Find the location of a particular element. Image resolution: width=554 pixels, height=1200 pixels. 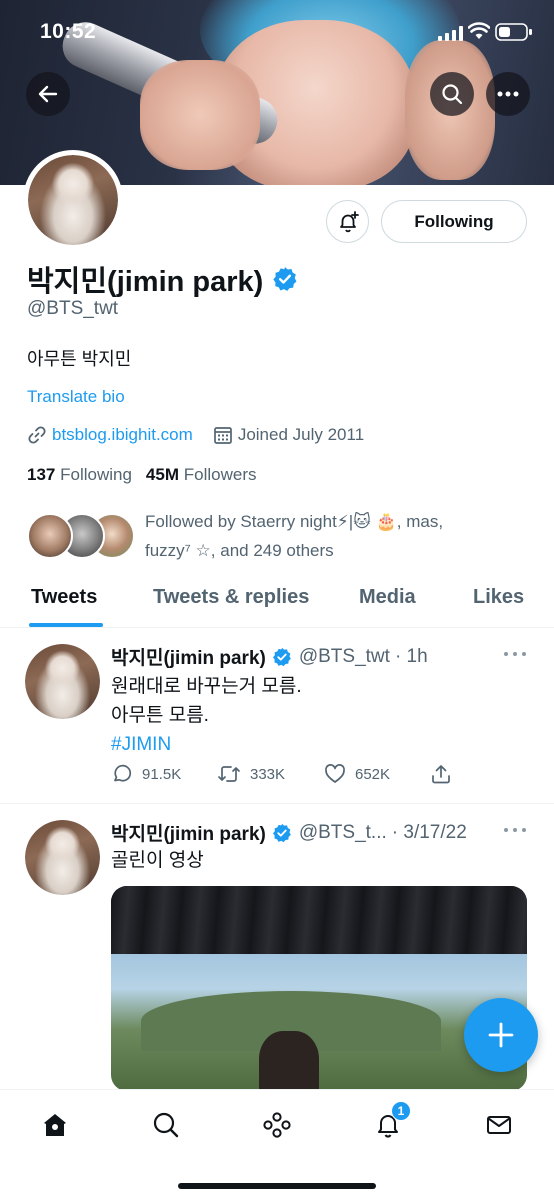

following-count: 137 is located at coordinates (41, 474).